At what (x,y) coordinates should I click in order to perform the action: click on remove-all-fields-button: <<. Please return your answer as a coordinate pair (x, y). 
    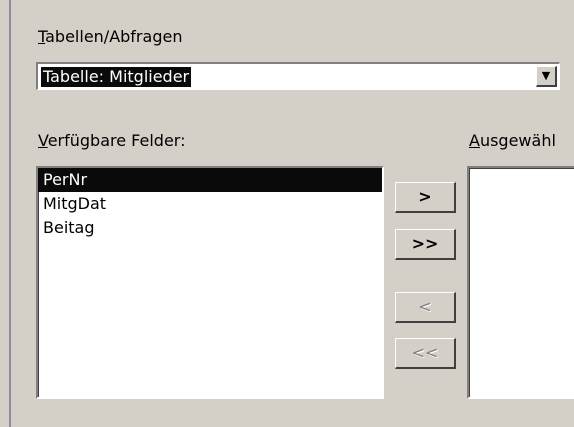
    Looking at the image, I should click on (425, 353).